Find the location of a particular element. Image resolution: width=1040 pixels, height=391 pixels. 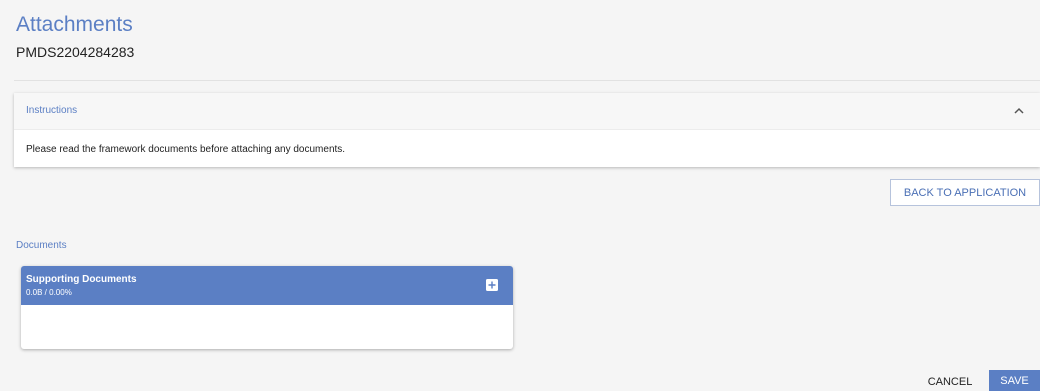

supporting-documents-card: Supporting Documents 0.0B / 0.00% is located at coordinates (267, 307).